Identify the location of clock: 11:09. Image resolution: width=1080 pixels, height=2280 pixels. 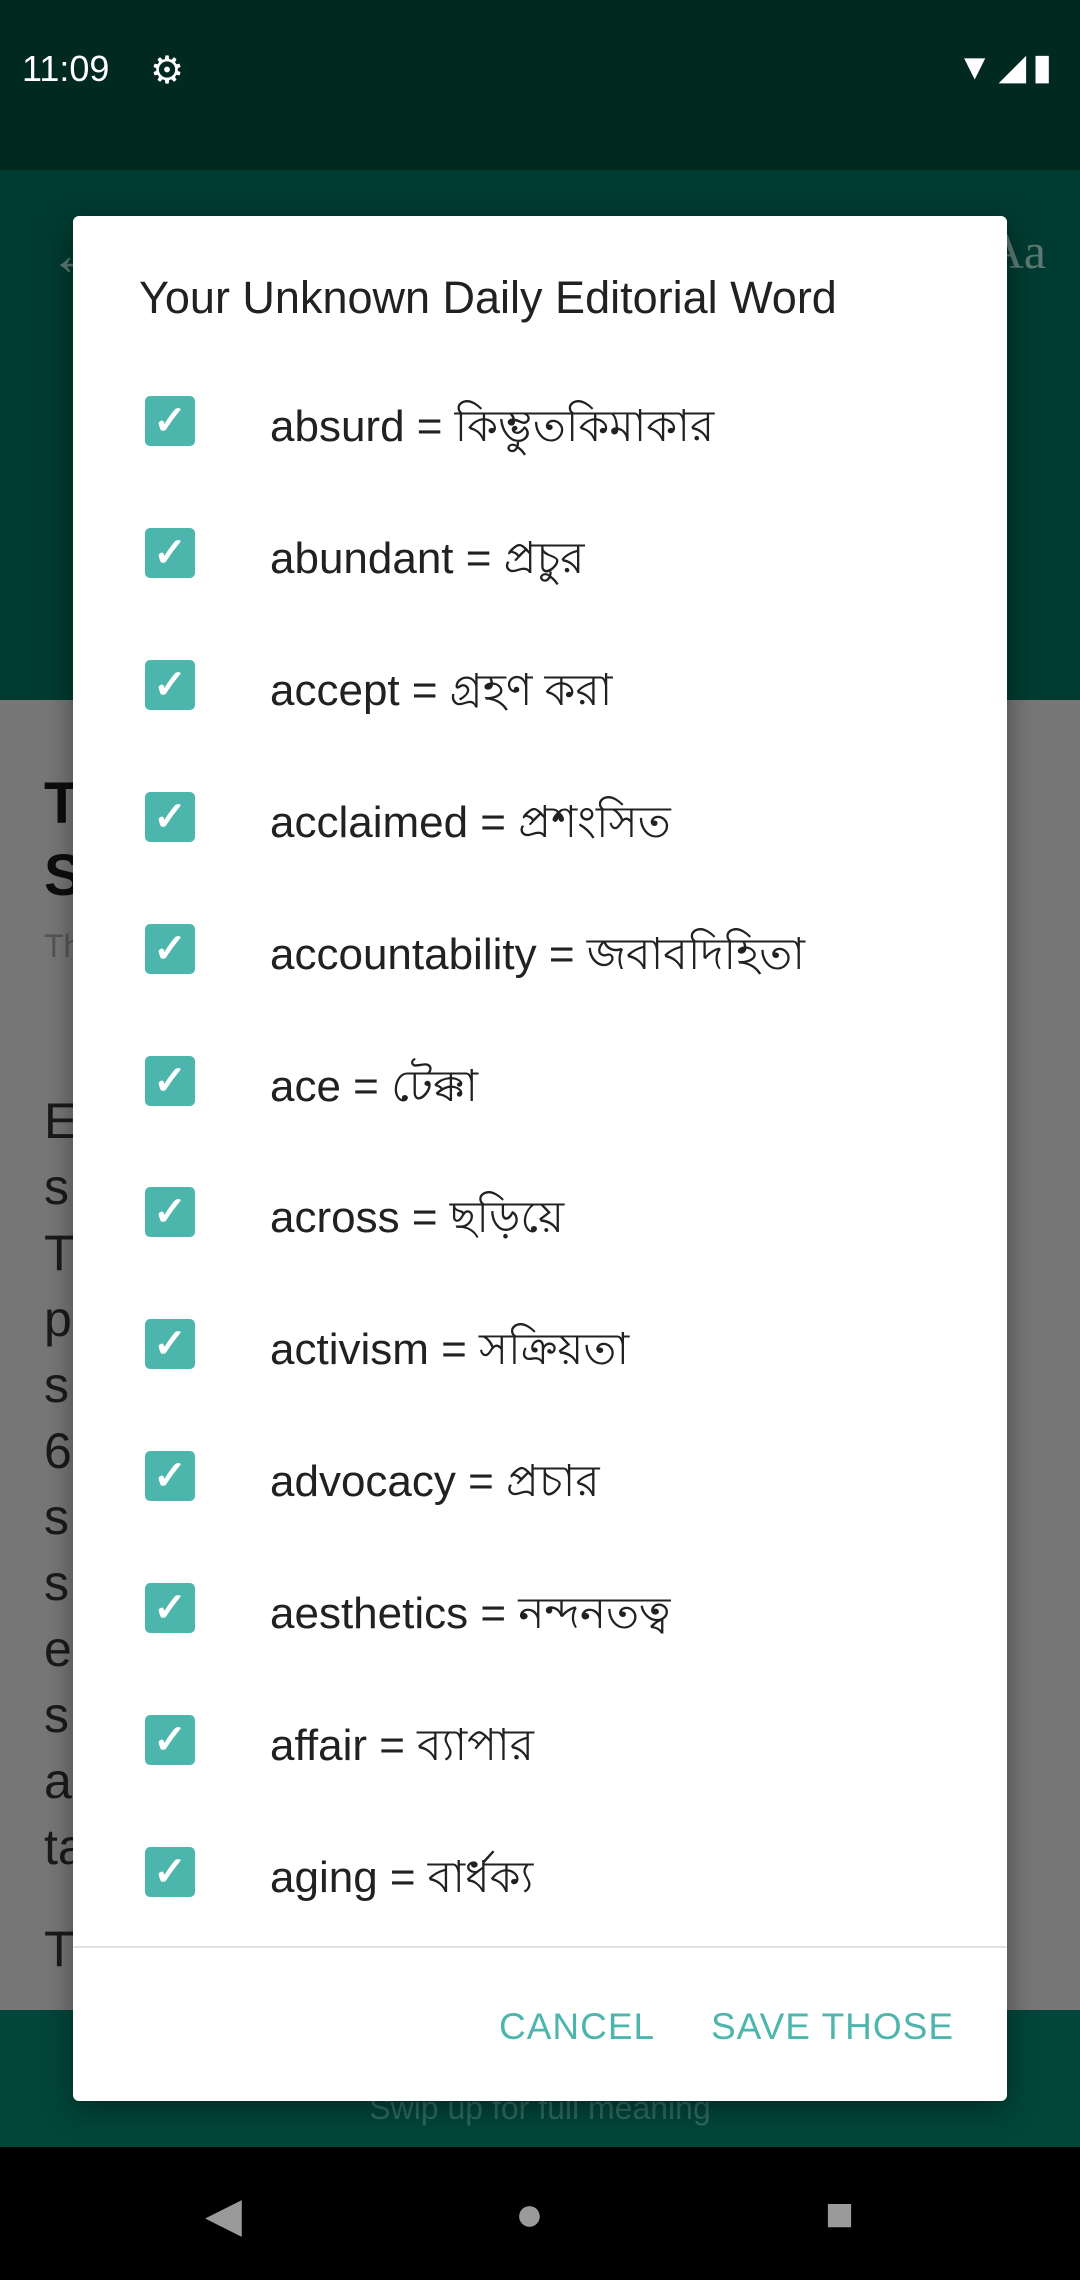
(66, 68).